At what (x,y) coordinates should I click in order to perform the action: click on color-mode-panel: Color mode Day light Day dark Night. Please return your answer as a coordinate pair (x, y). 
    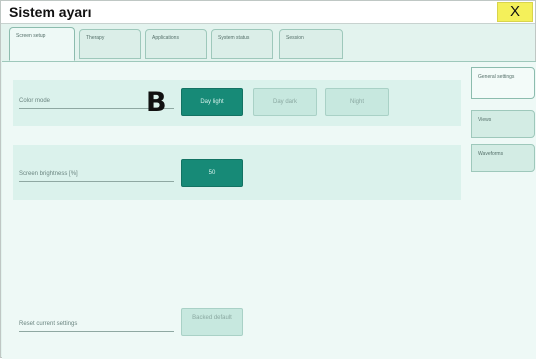
    Looking at the image, I should click on (237, 103).